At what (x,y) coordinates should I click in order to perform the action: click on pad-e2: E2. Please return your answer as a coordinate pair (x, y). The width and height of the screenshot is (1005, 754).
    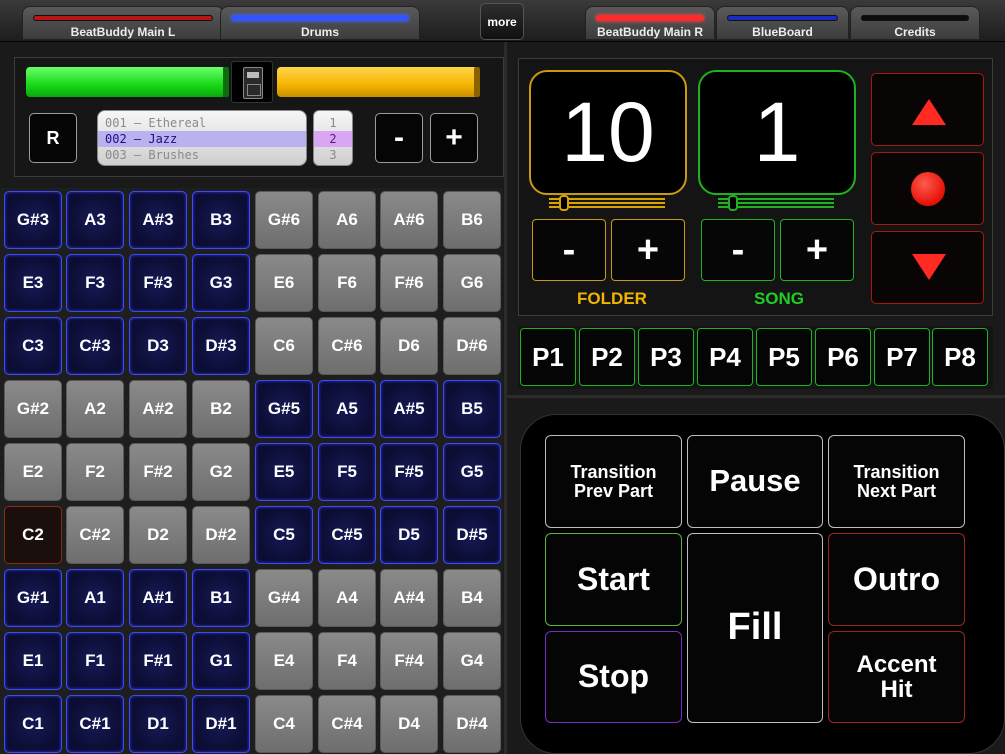
    Looking at the image, I should click on (33, 472).